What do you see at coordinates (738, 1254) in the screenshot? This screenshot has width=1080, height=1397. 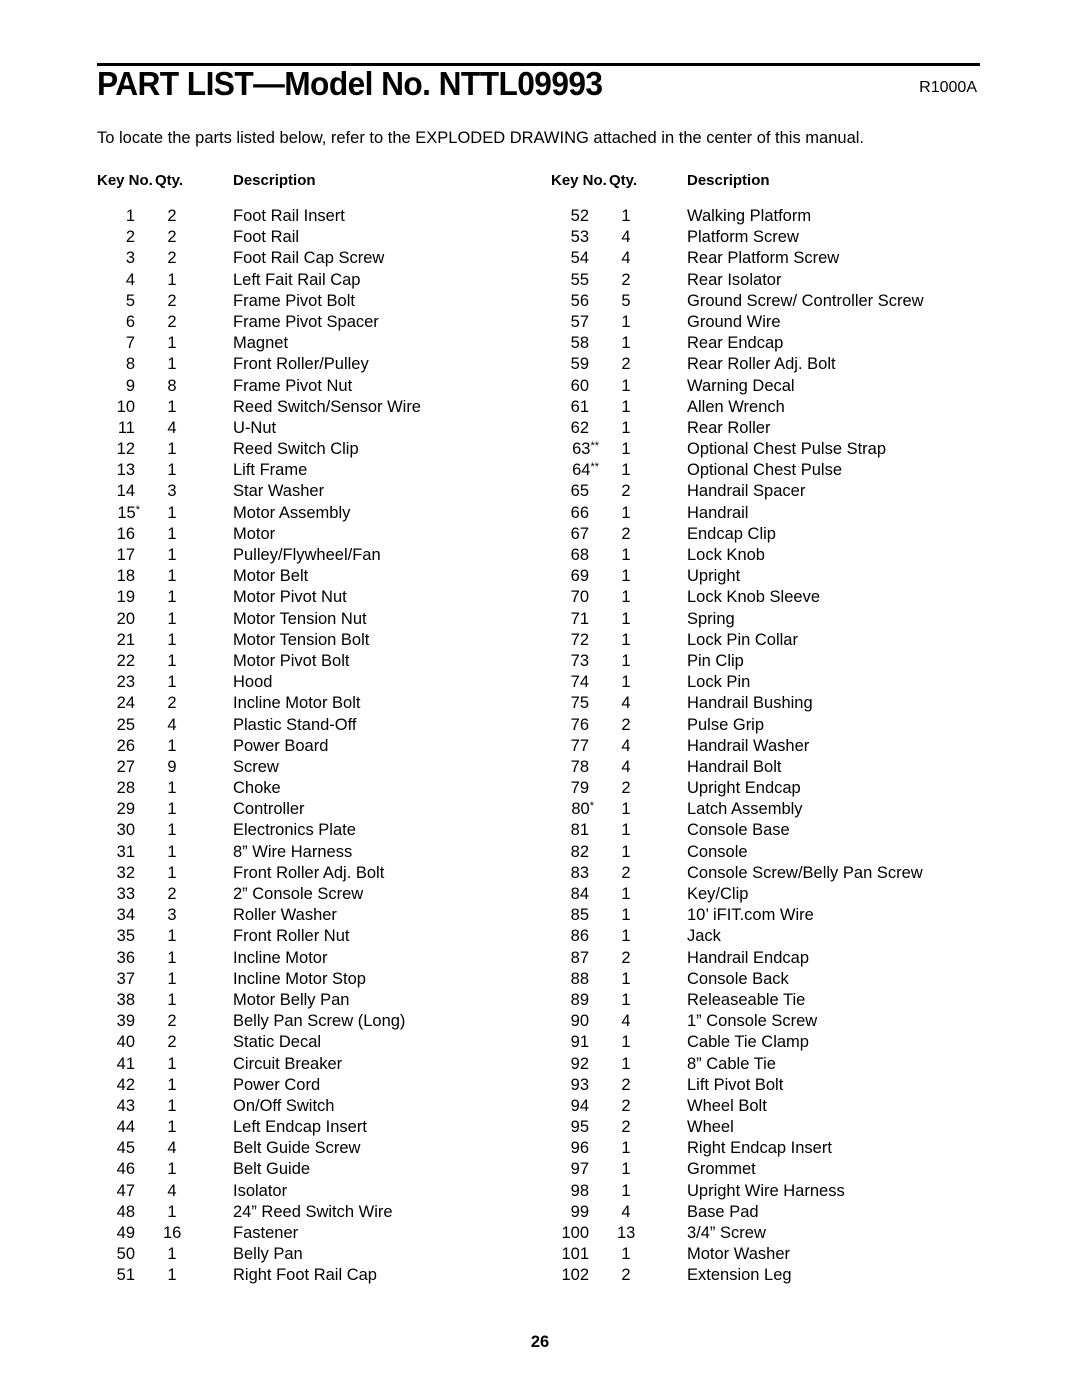 I see `part-description: Motor Washer` at bounding box center [738, 1254].